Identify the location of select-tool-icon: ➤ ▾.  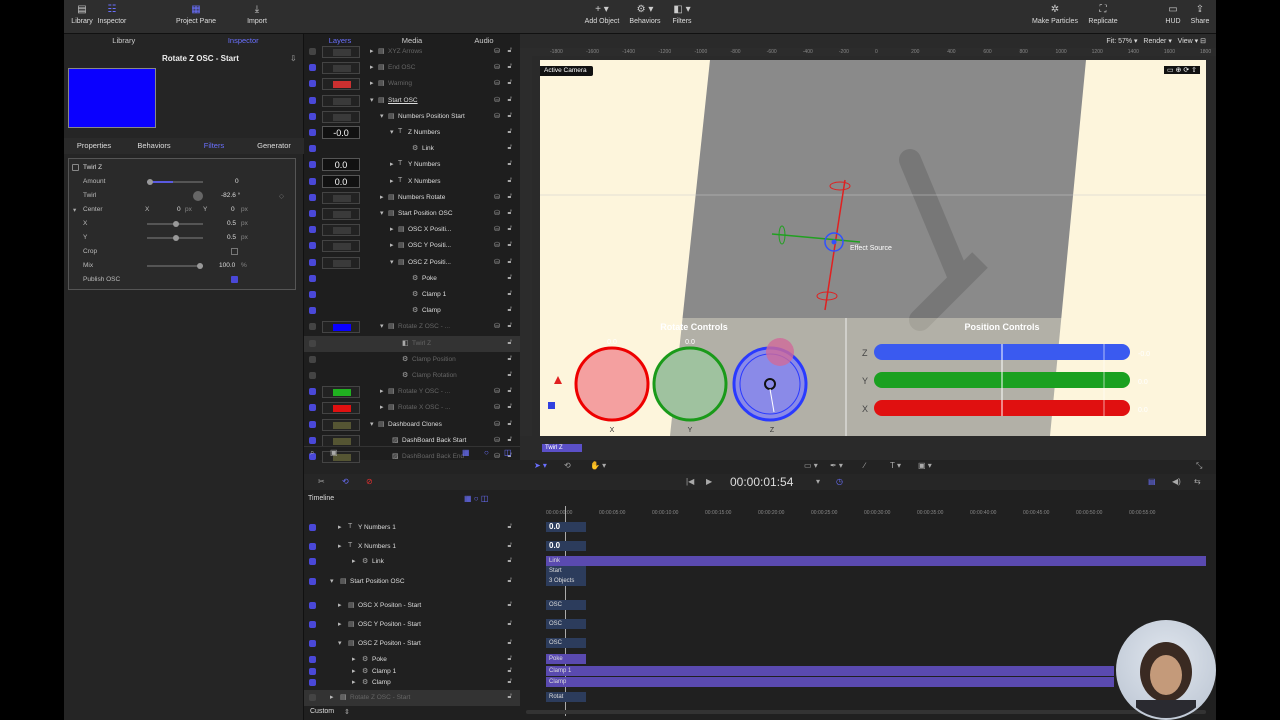
(540, 465).